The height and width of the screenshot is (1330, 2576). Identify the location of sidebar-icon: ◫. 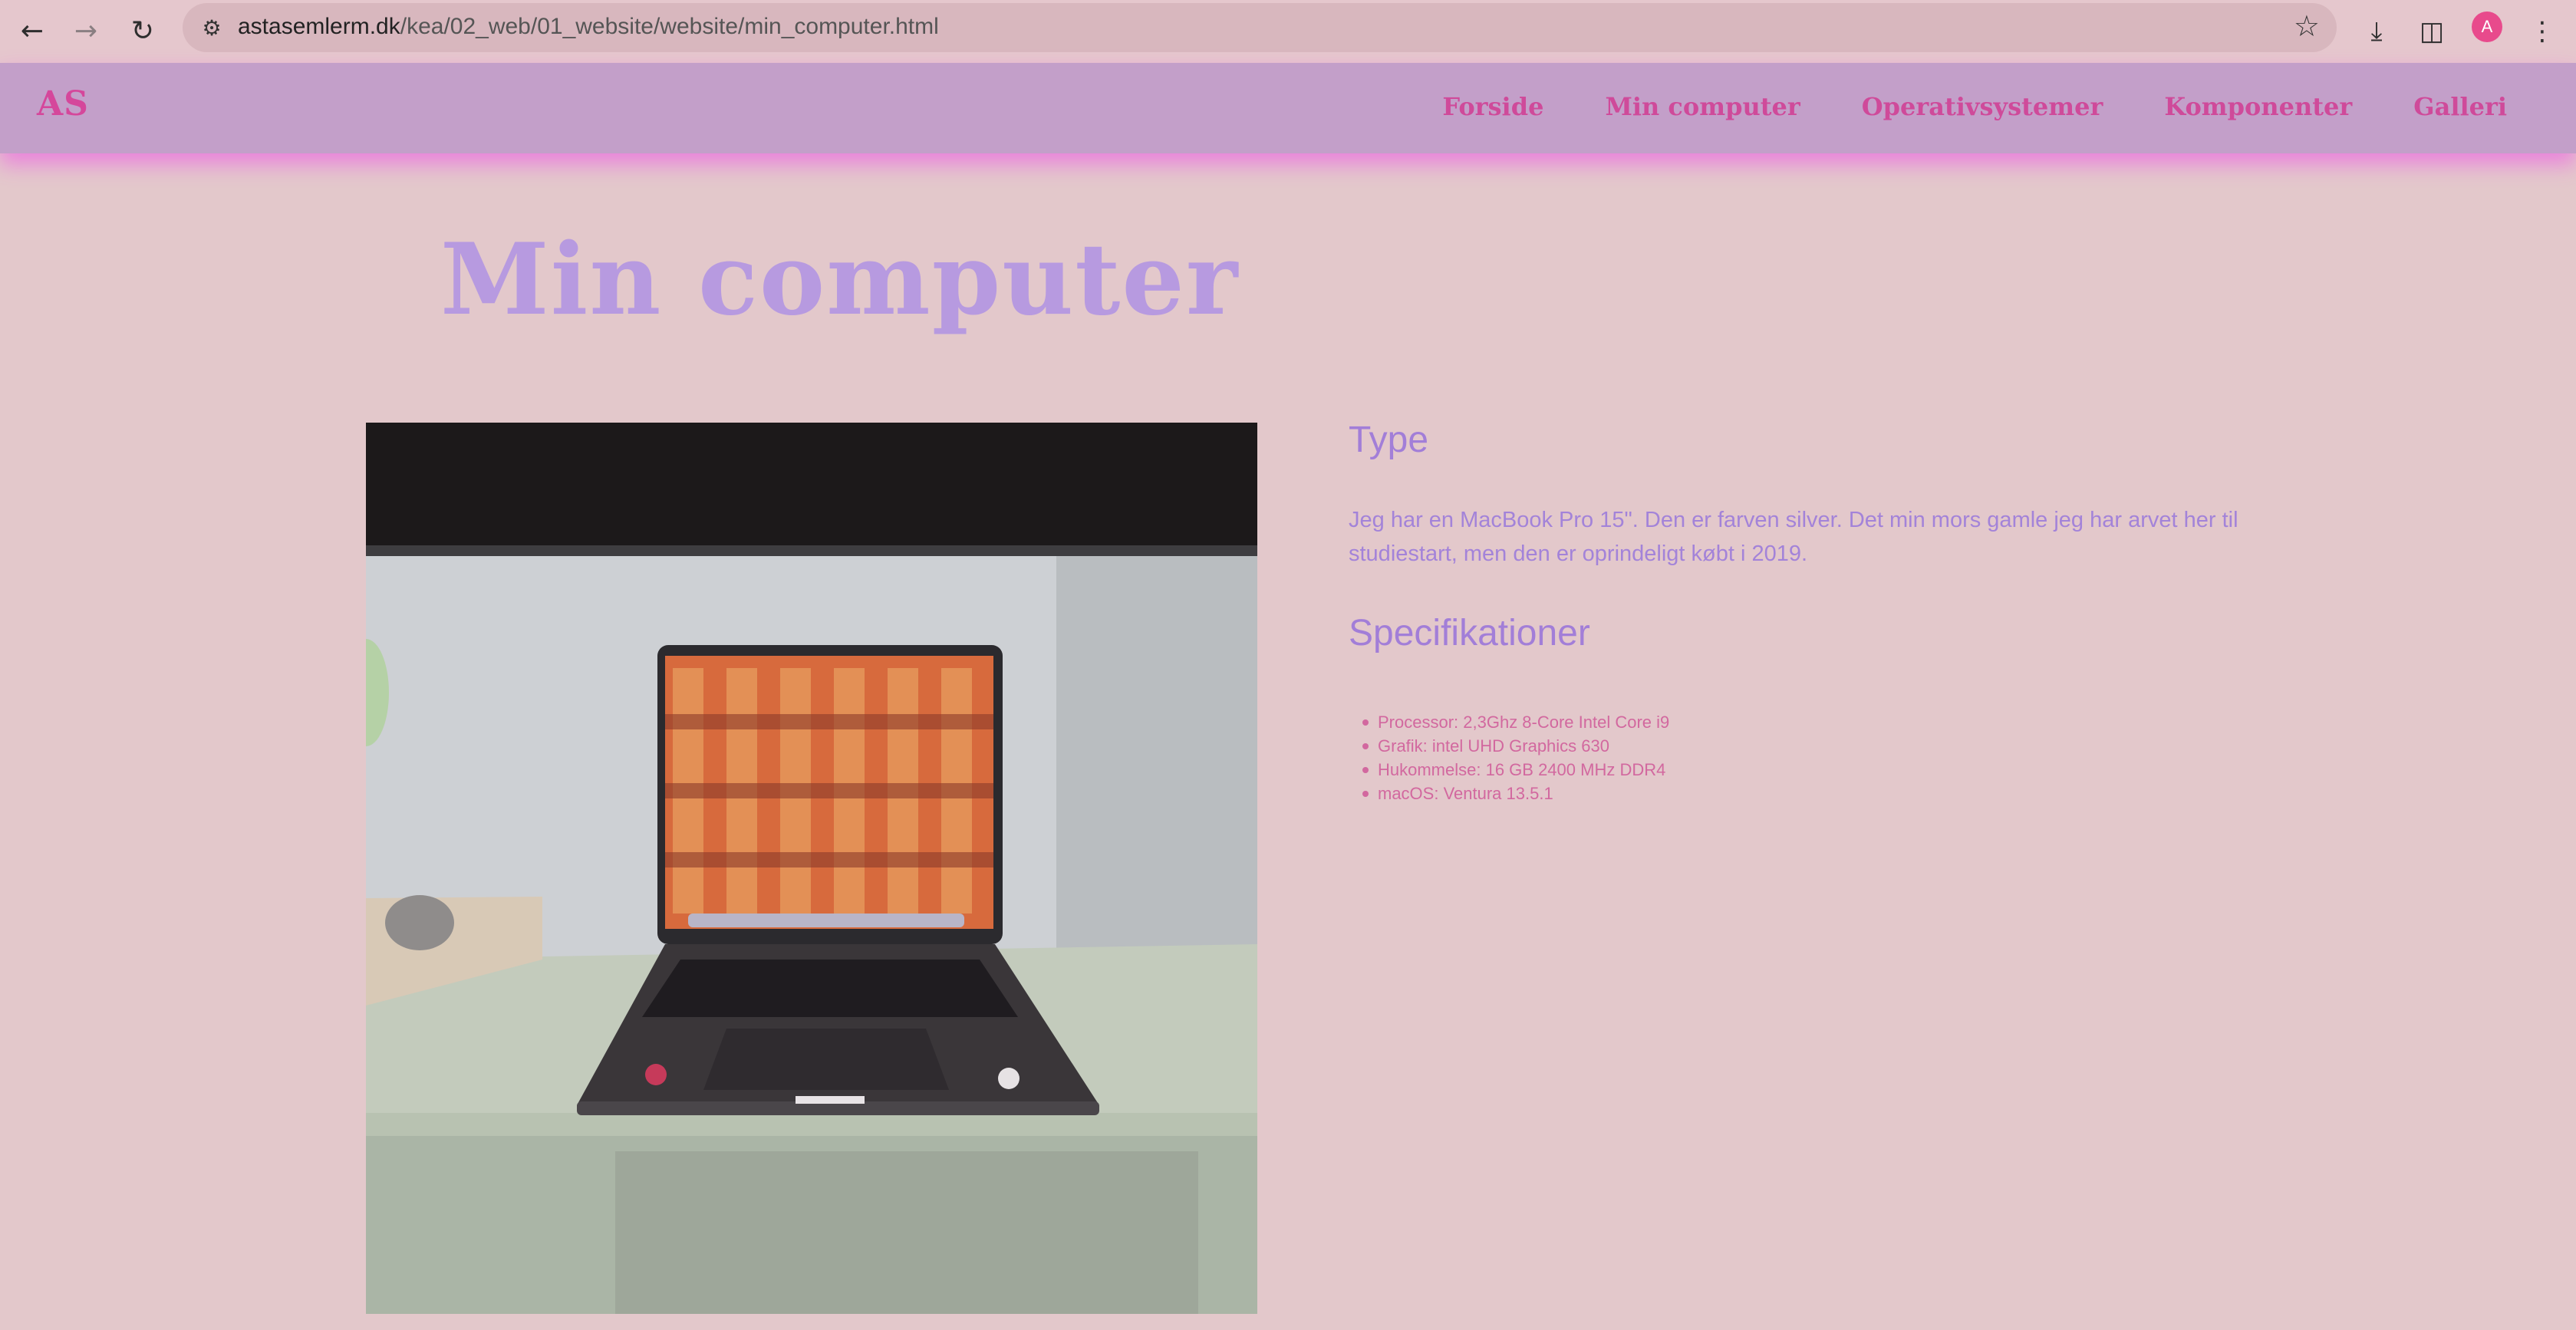
(2431, 31).